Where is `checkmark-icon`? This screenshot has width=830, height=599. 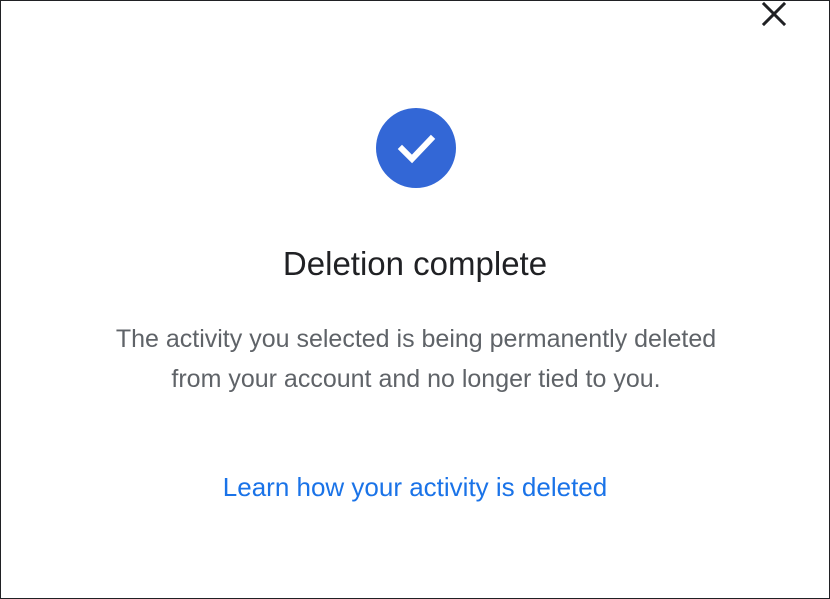 checkmark-icon is located at coordinates (416, 149).